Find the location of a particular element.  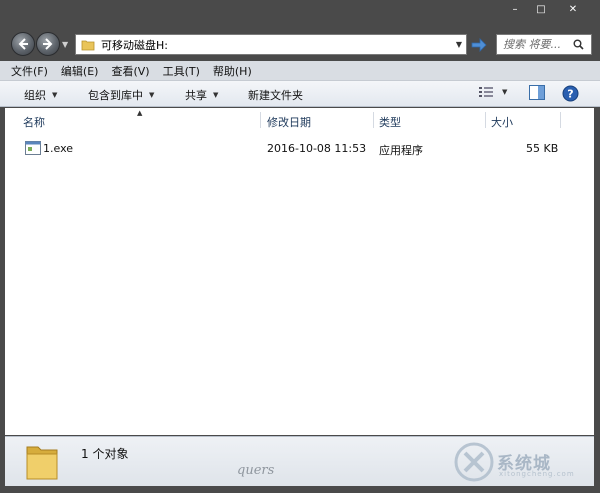

share-button: 共享 ▼ is located at coordinates (201, 95).